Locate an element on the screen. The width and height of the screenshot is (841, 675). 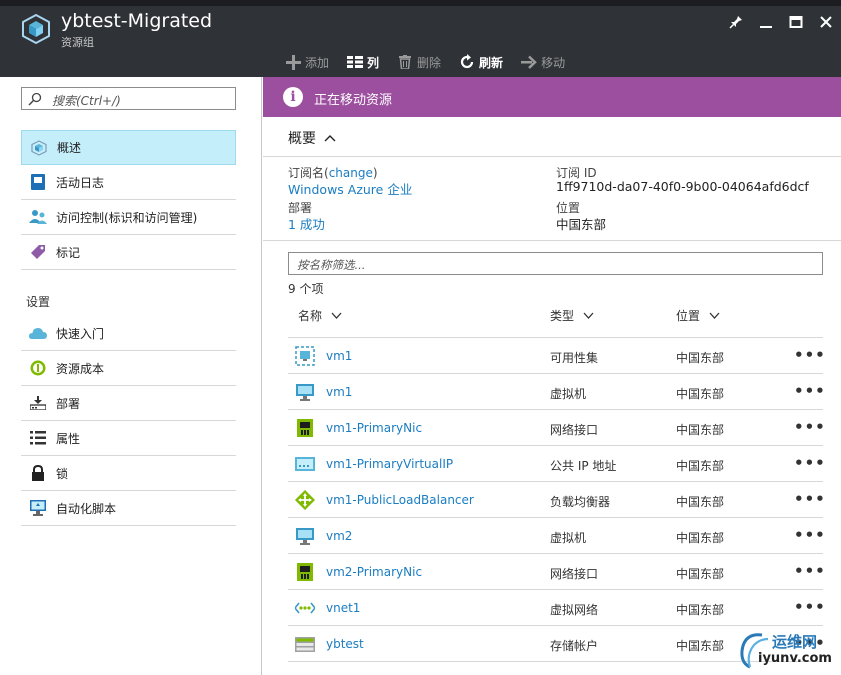
resource-name-link: vm2 is located at coordinates (339, 536).